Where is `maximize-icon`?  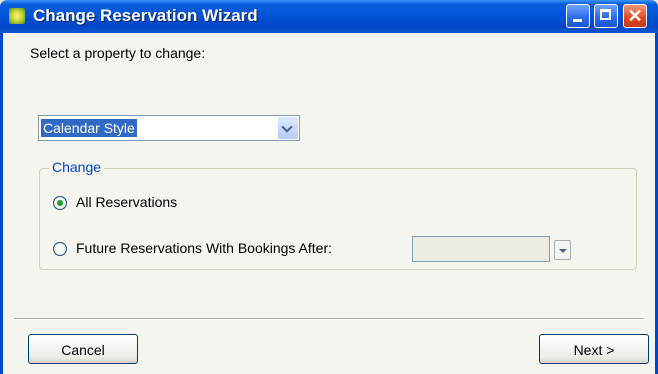
maximize-icon is located at coordinates (605, 14).